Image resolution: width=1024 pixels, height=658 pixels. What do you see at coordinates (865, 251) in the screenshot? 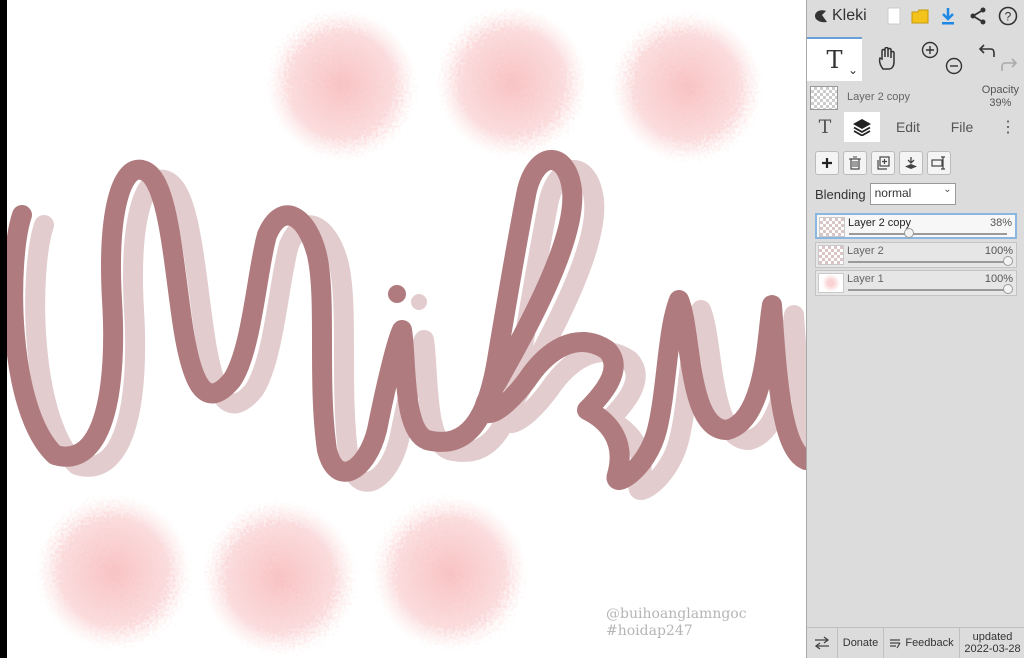
I see `layer-name: Layer 2` at bounding box center [865, 251].